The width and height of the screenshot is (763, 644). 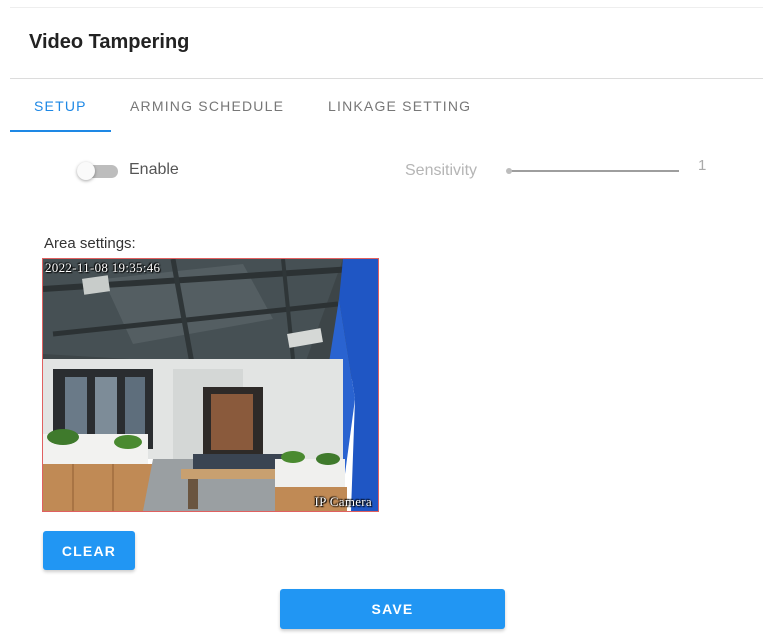 I want to click on area-settings-label: Area settings:, so click(x=90, y=243).